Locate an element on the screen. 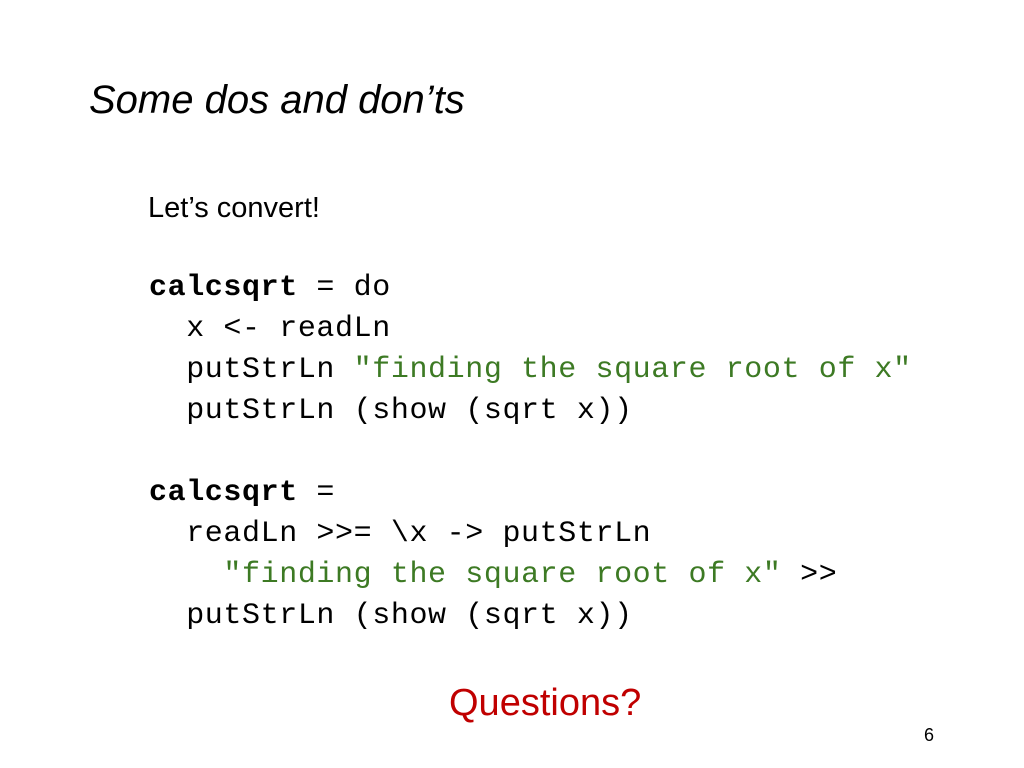  code-line: putStrLn "finding the square root of x" is located at coordinates (530, 370).